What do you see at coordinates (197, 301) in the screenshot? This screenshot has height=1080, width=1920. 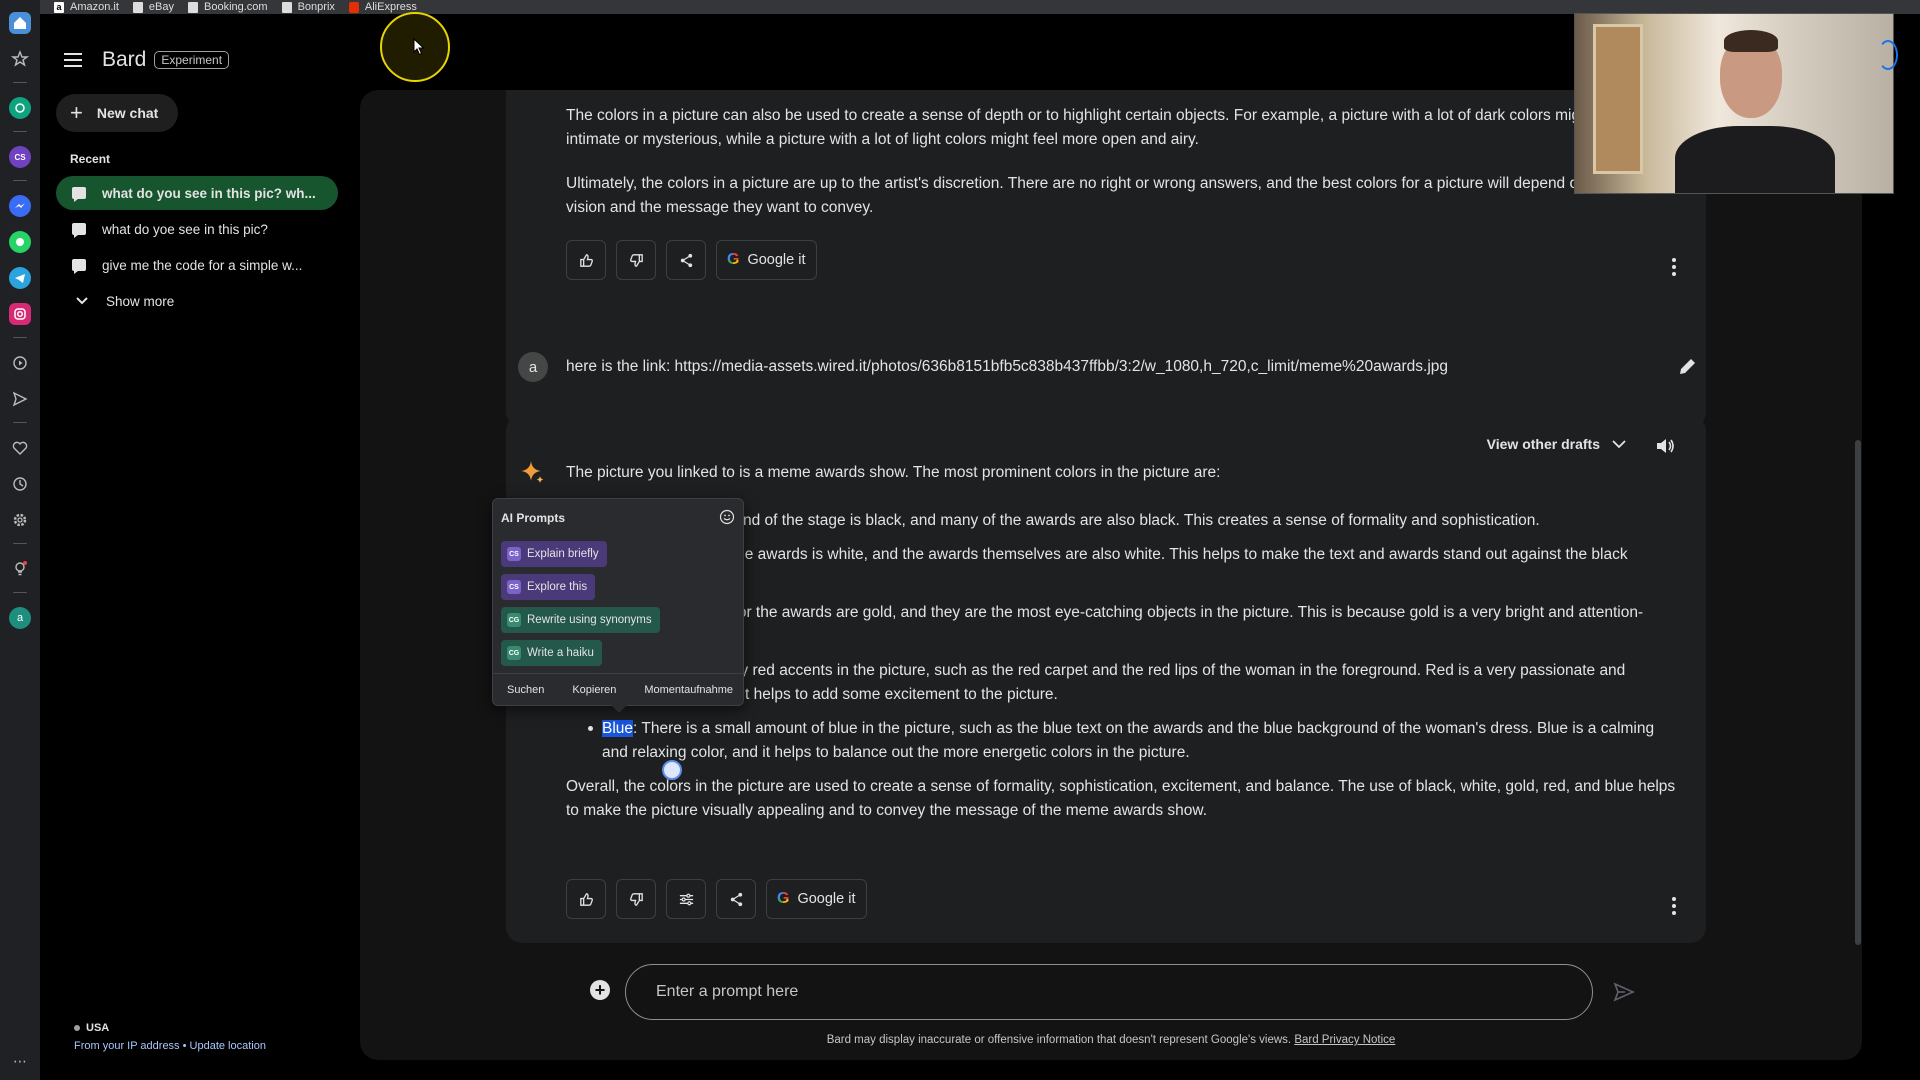 I see `show-more-button: Show more` at bounding box center [197, 301].